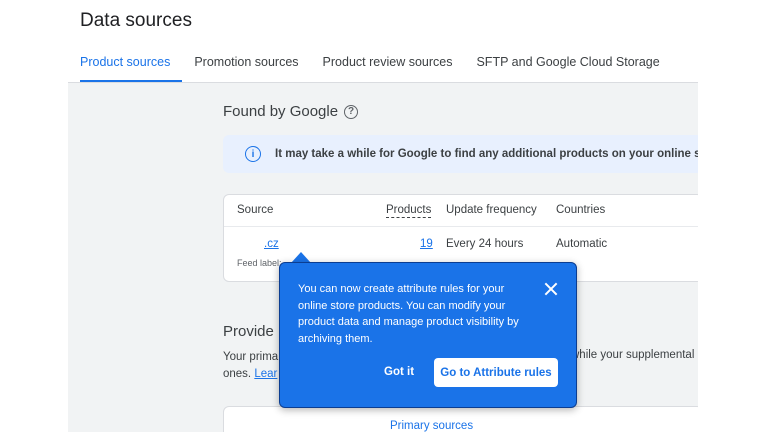 This screenshot has width=768, height=432. What do you see at coordinates (491, 210) in the screenshot?
I see `column-header-update-frequency: Update frequency` at bounding box center [491, 210].